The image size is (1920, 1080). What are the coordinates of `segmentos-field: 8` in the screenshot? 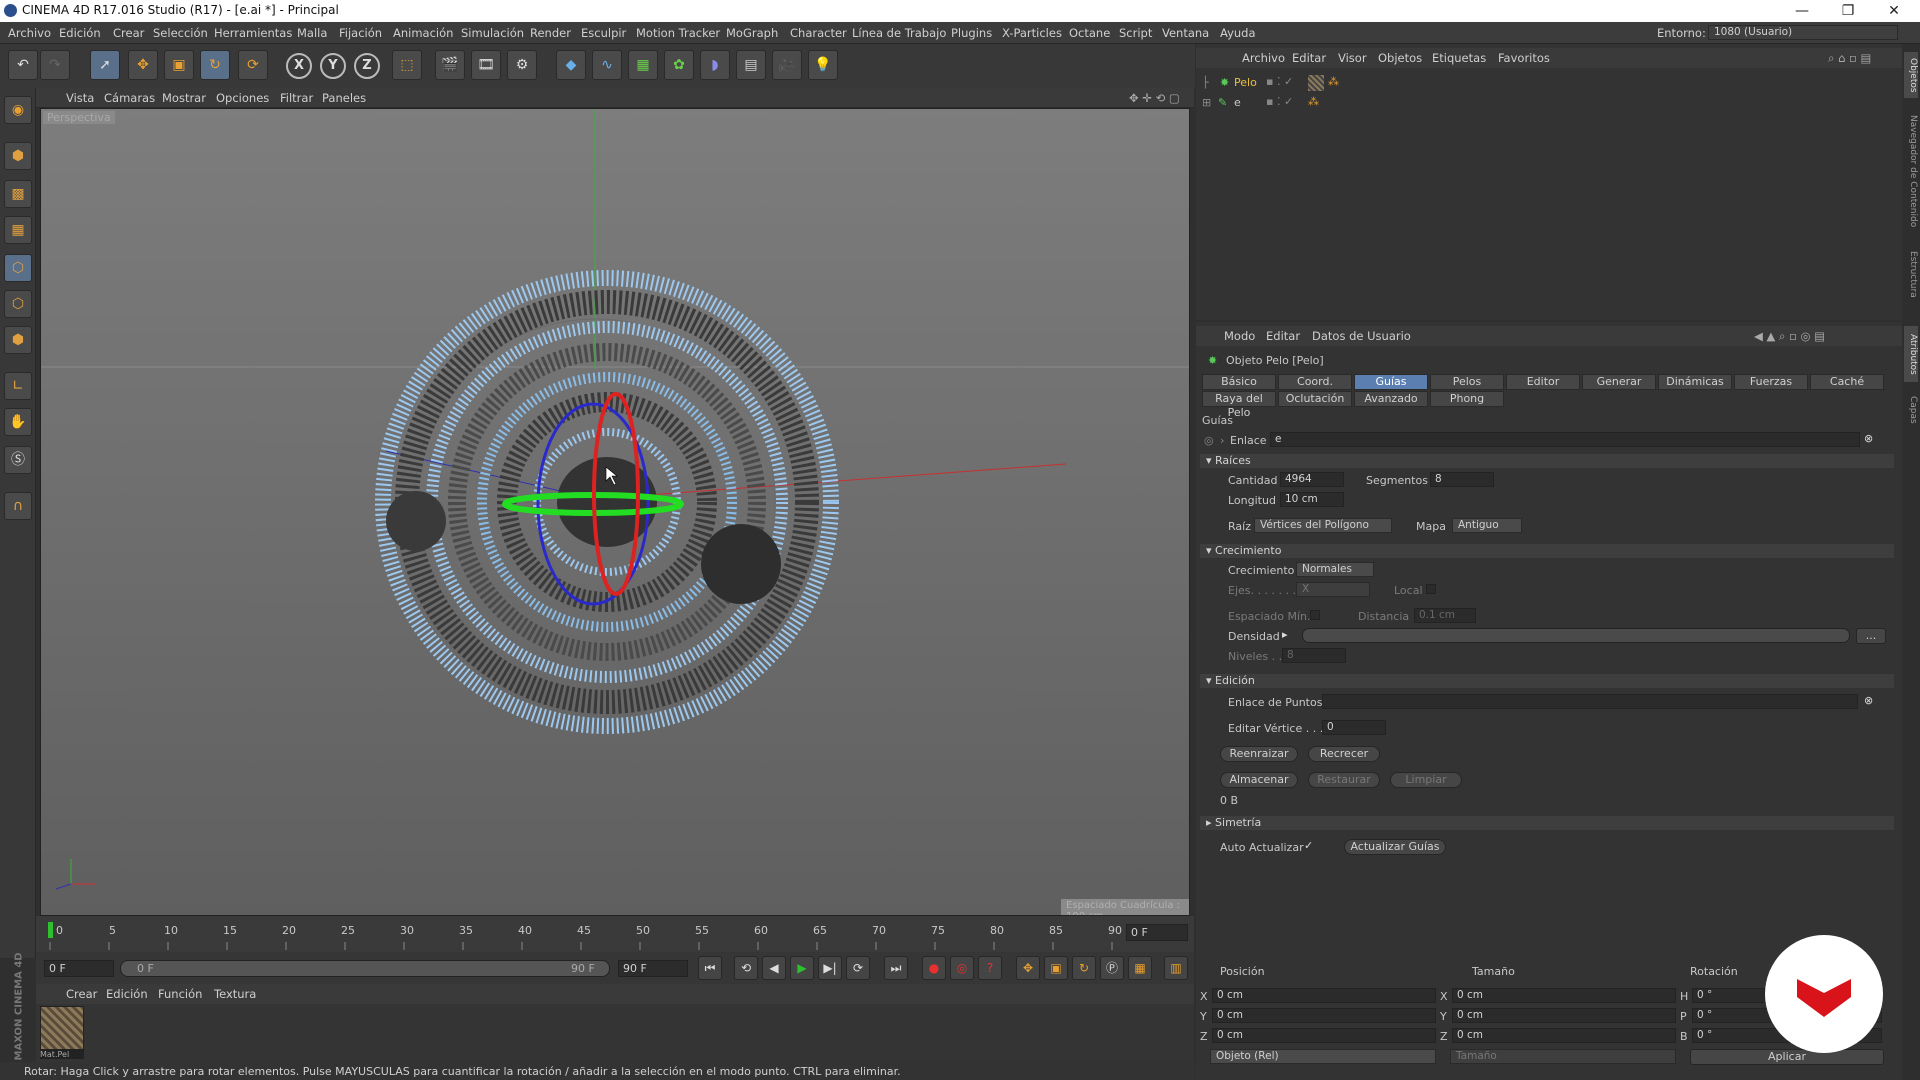 It's located at (1462, 479).